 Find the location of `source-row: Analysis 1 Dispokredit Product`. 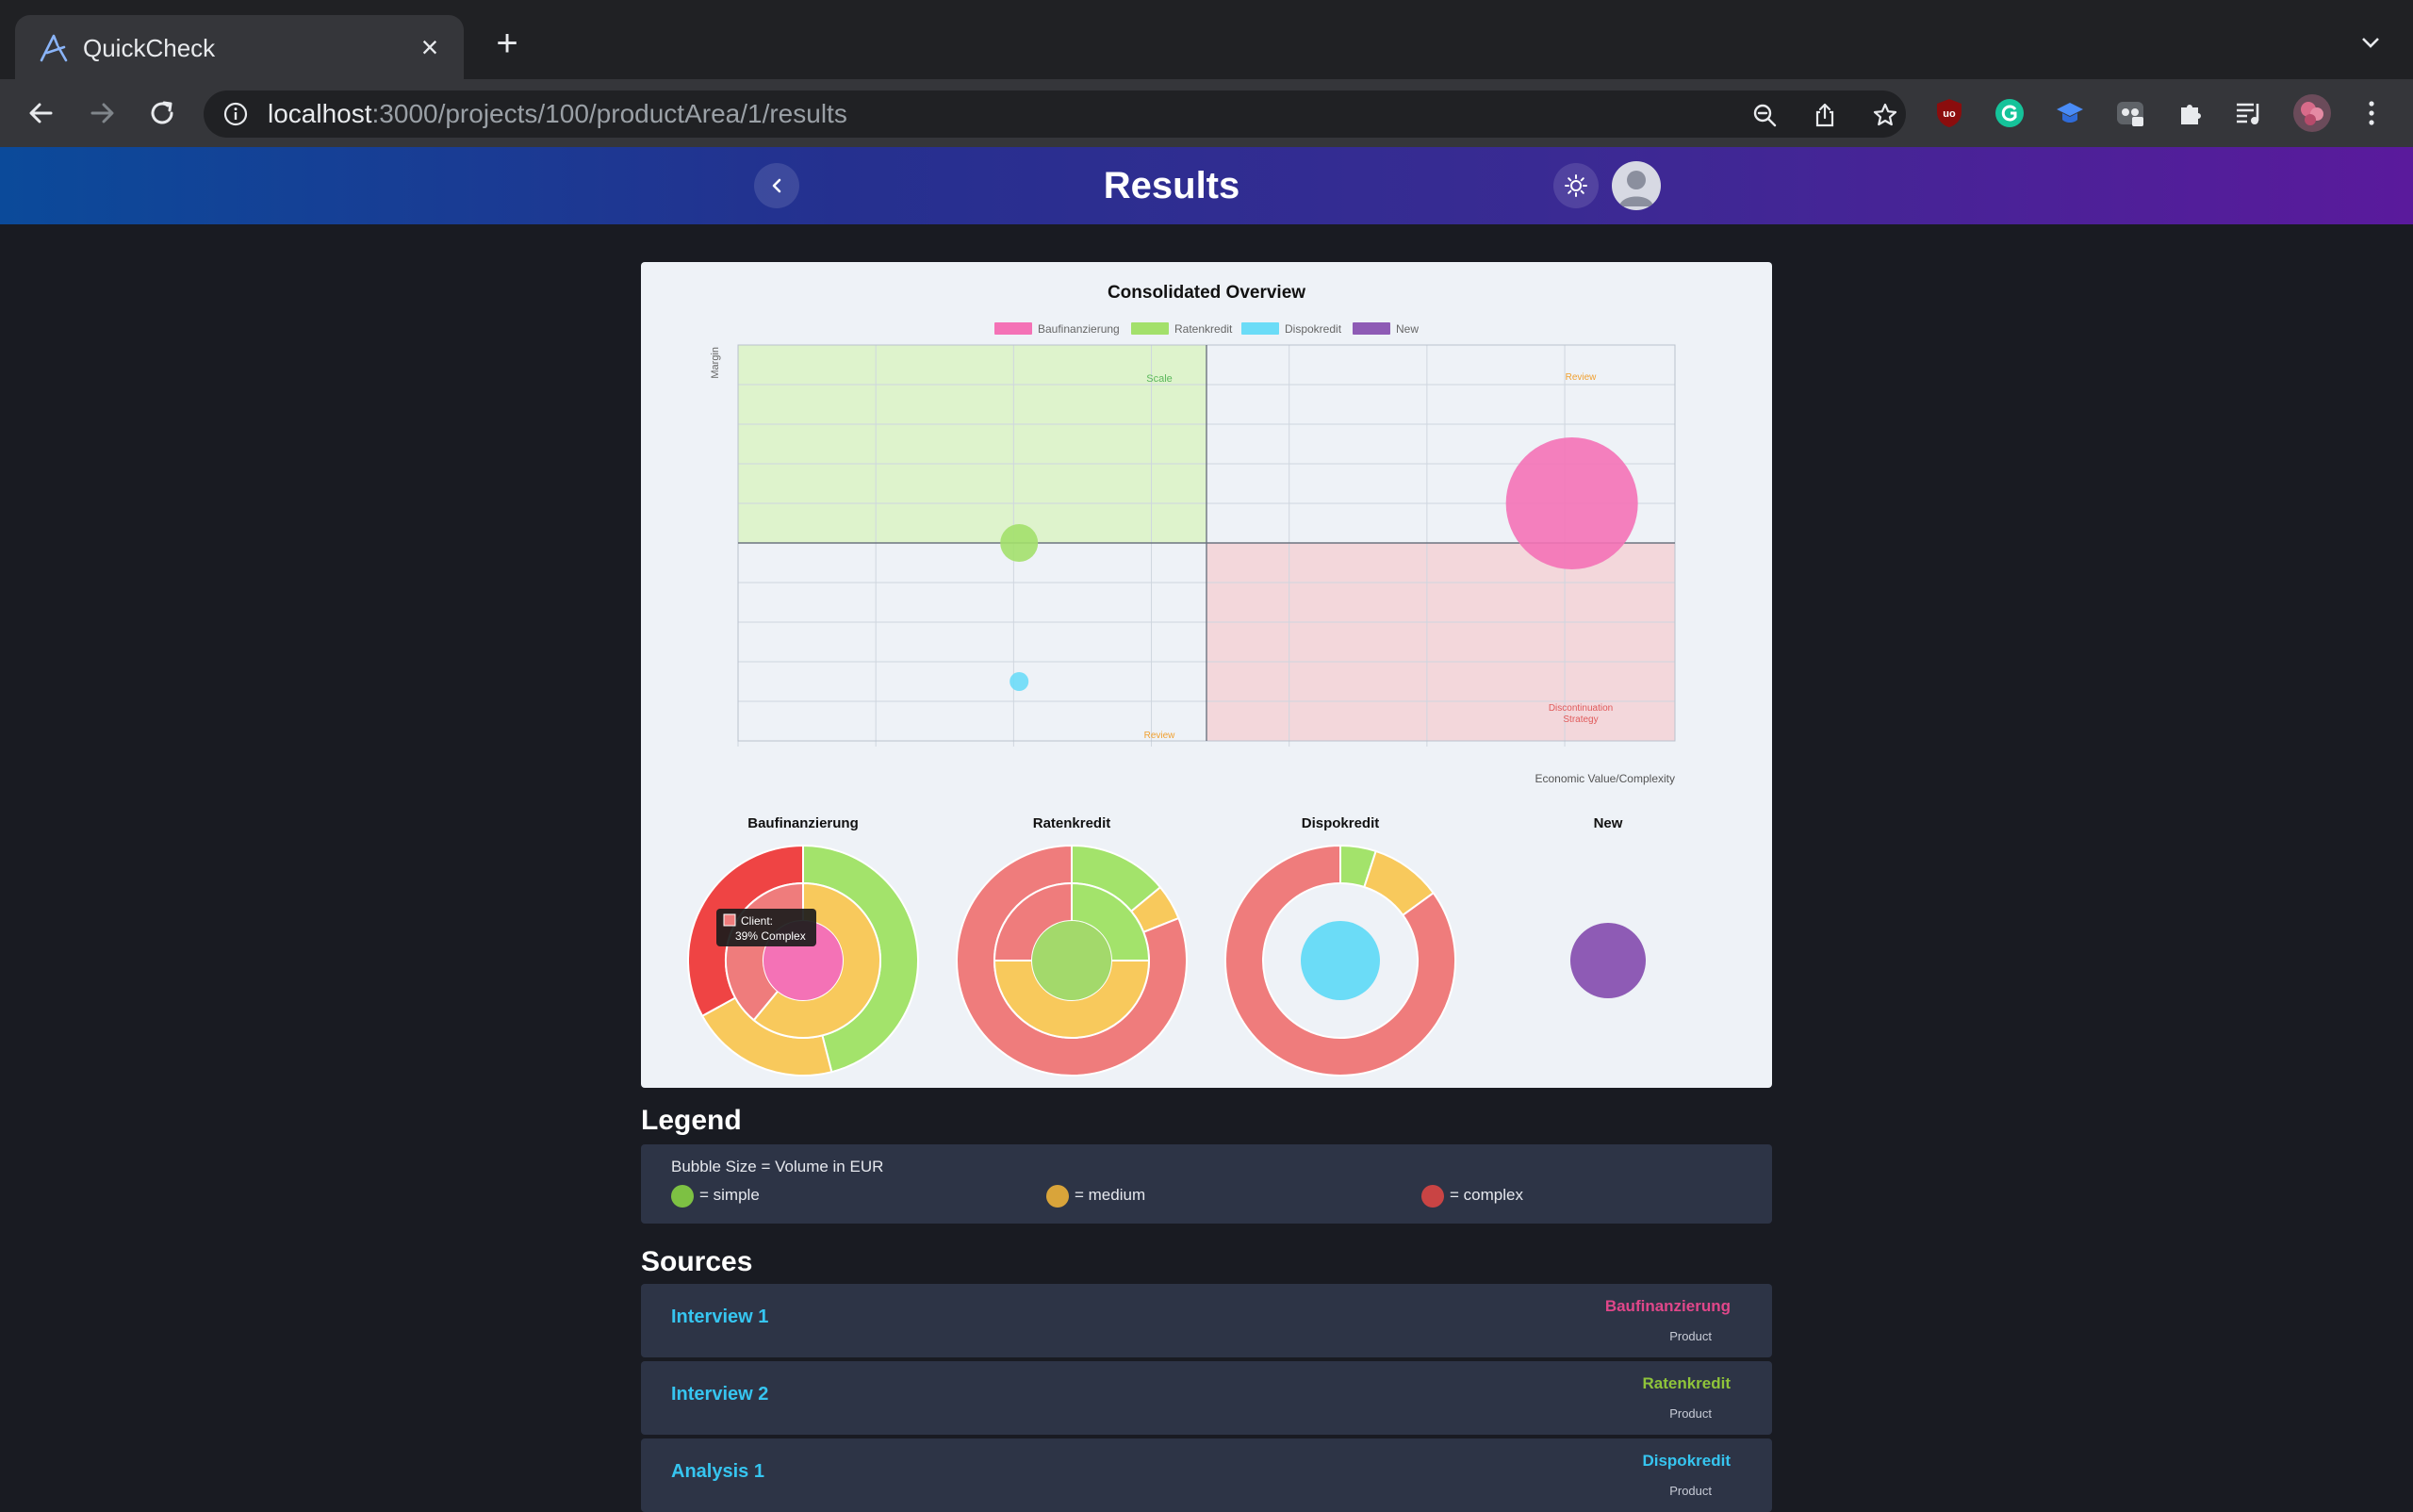

source-row: Analysis 1 Dispokredit Product is located at coordinates (1206, 1475).